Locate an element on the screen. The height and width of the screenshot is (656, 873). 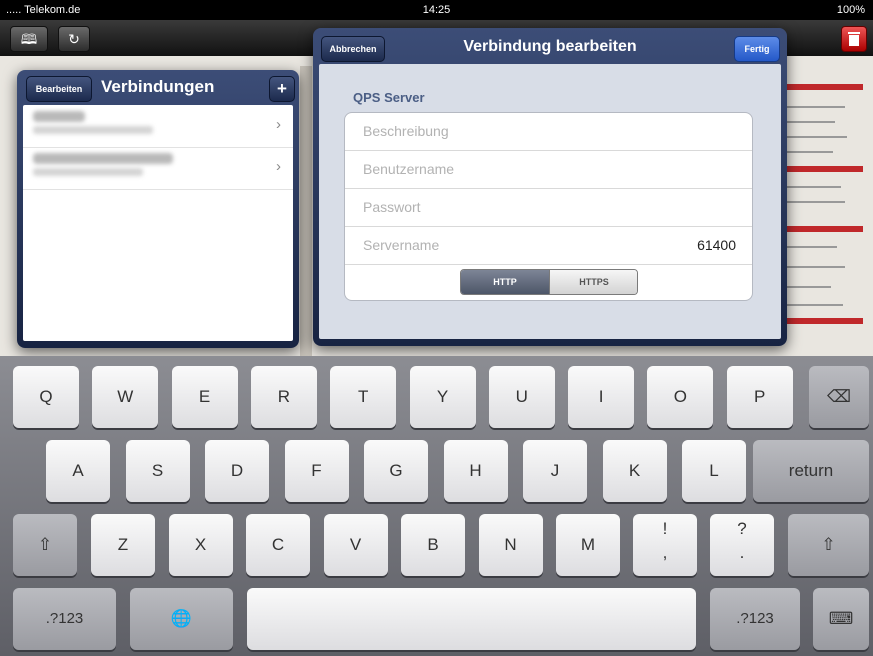
key-m: M is located at coordinates (588, 545).